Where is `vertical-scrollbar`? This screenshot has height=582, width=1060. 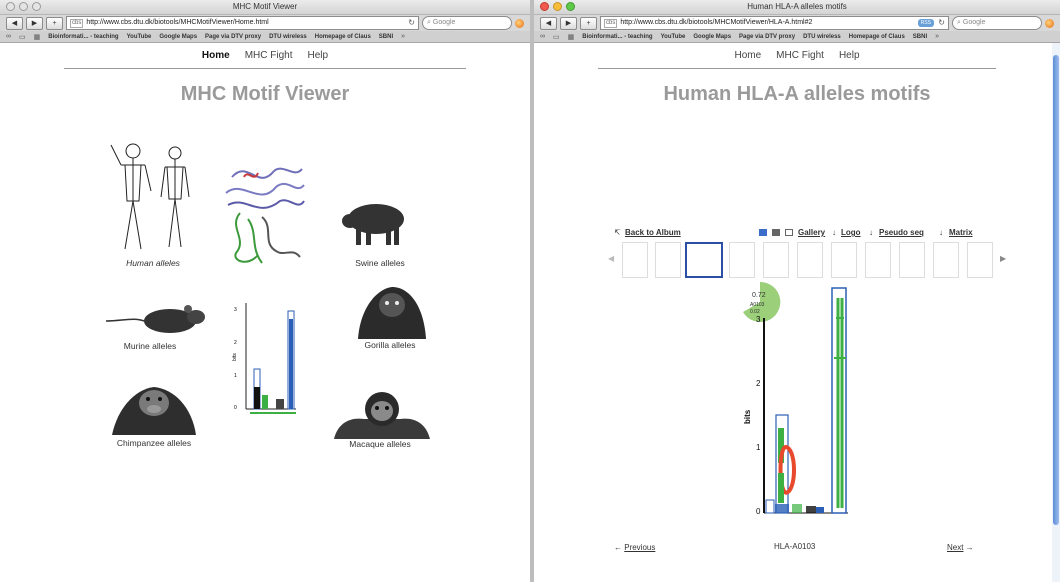 vertical-scrollbar is located at coordinates (1056, 312).